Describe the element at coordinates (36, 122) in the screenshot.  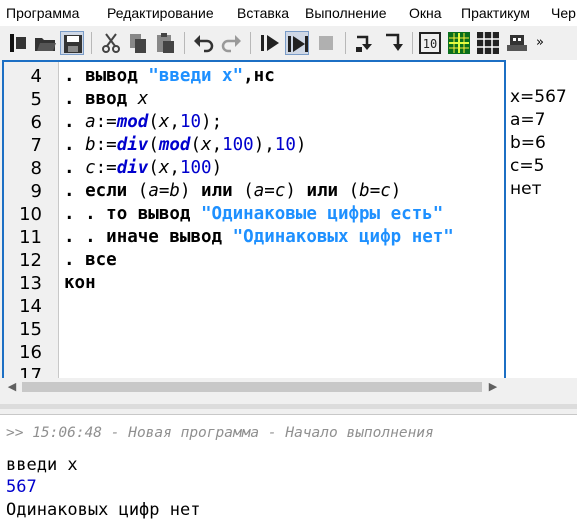
I see `line-number: 6` at that location.